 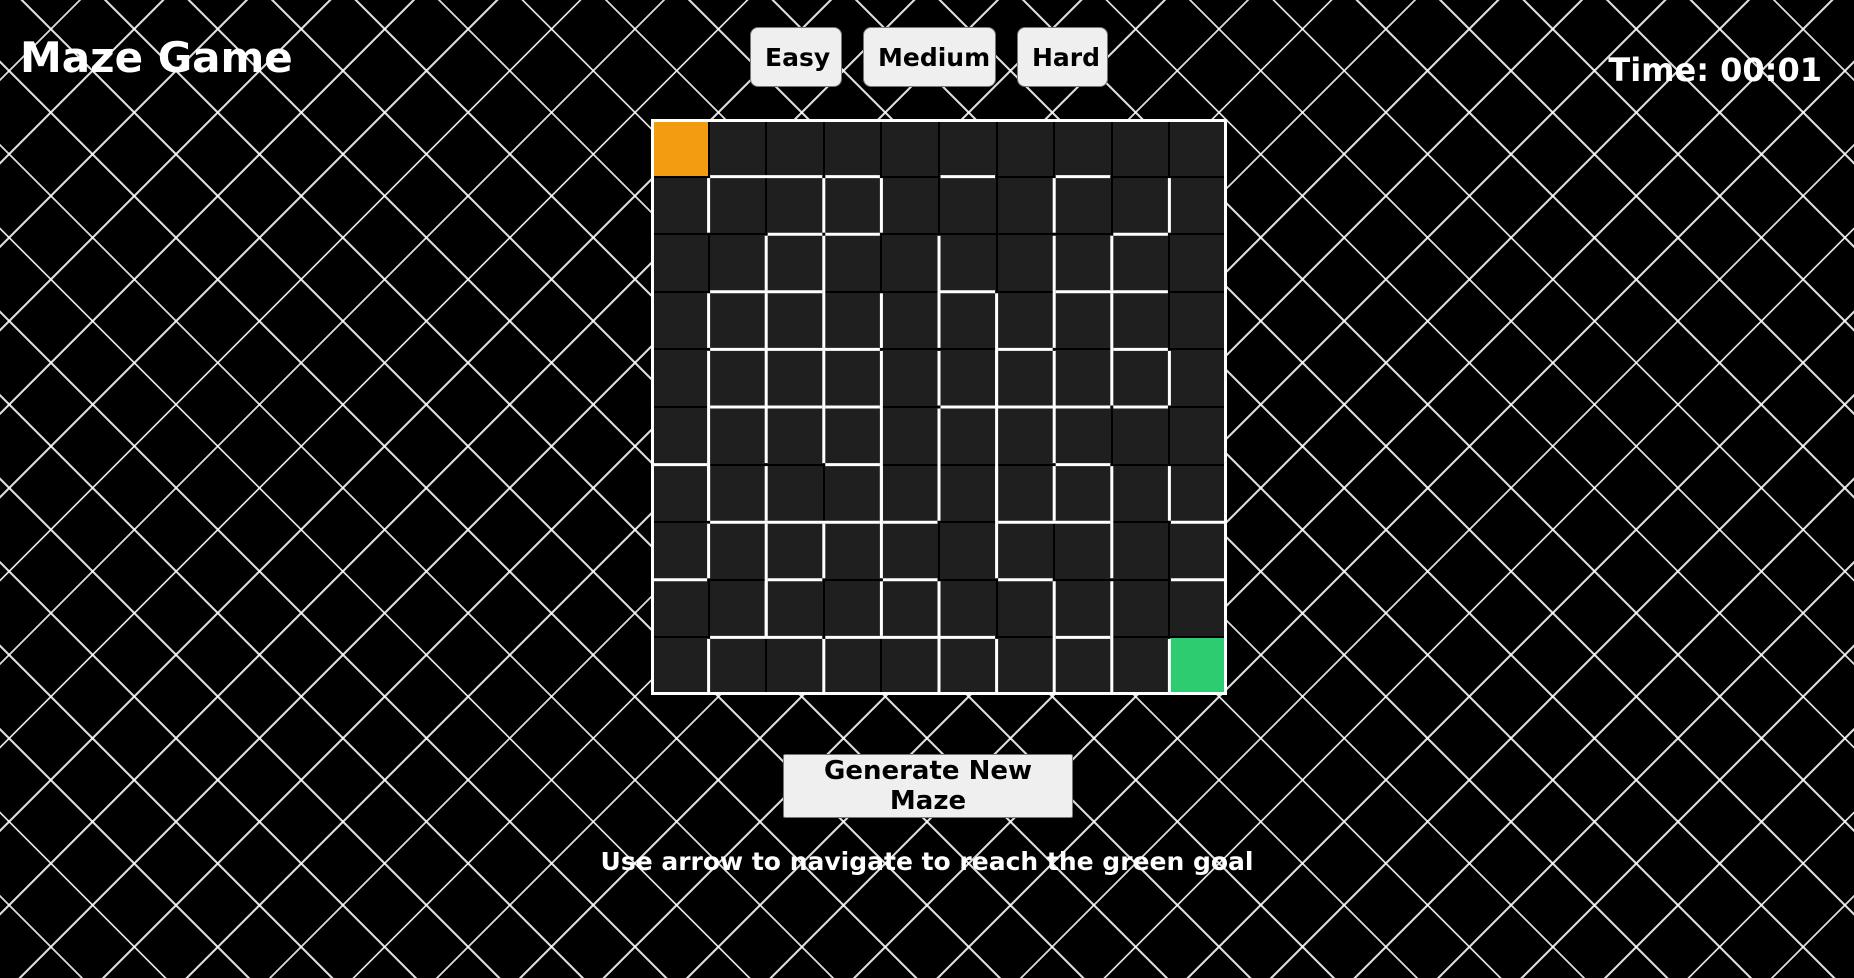 I want to click on timer: Time: 00:01, so click(x=1715, y=70).